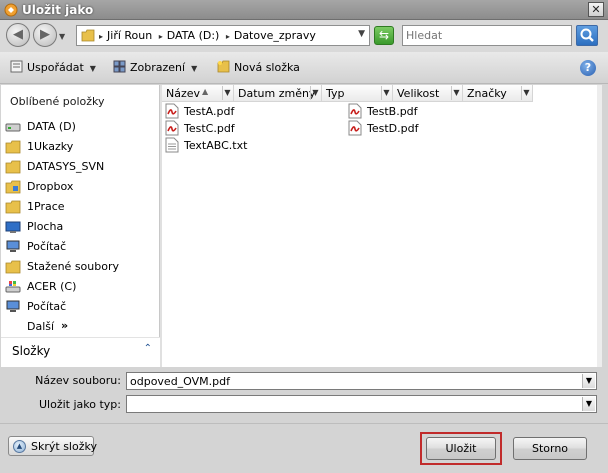 Image resolution: width=608 pixels, height=473 pixels. Describe the element at coordinates (209, 128) in the screenshot. I see `file-name: TestC.pdf` at that location.